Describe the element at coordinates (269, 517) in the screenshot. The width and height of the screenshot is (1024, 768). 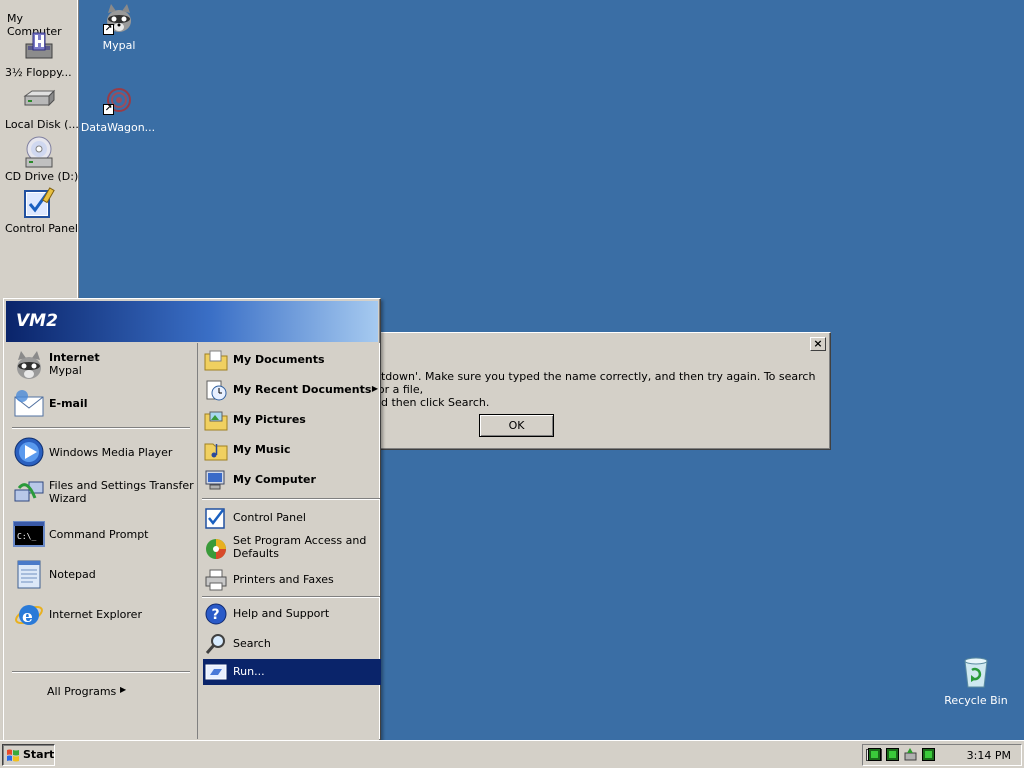
I see `menu-item-label: Control Panel` at that location.